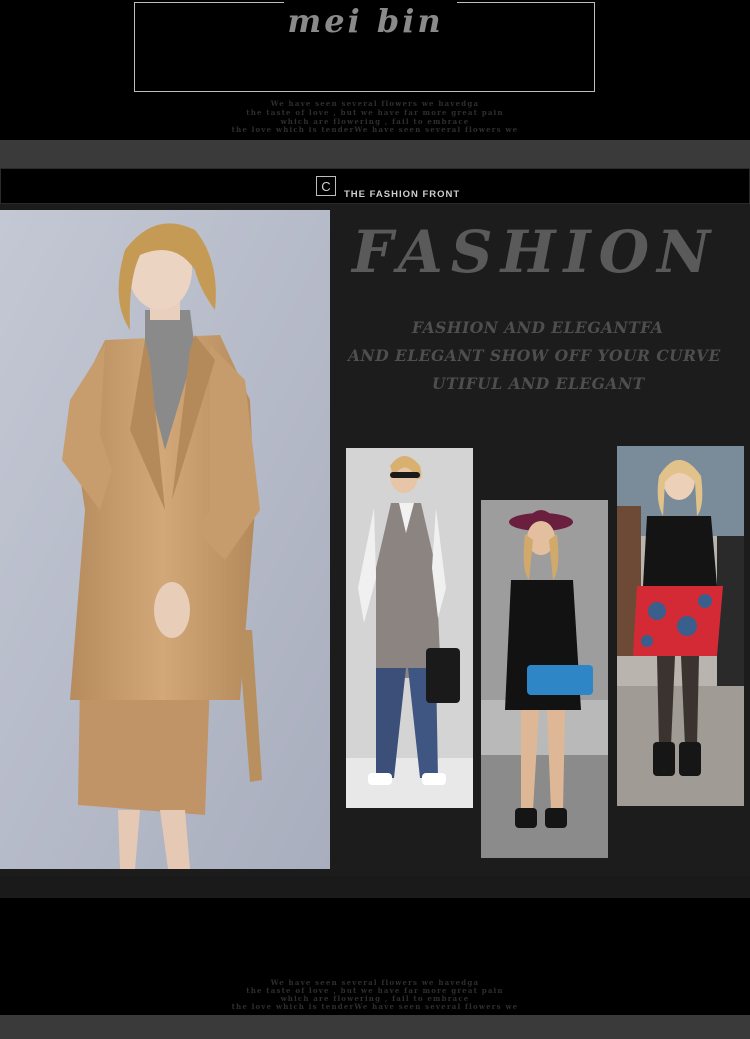  What do you see at coordinates (375, 154) in the screenshot?
I see `divider-bar-top` at bounding box center [375, 154].